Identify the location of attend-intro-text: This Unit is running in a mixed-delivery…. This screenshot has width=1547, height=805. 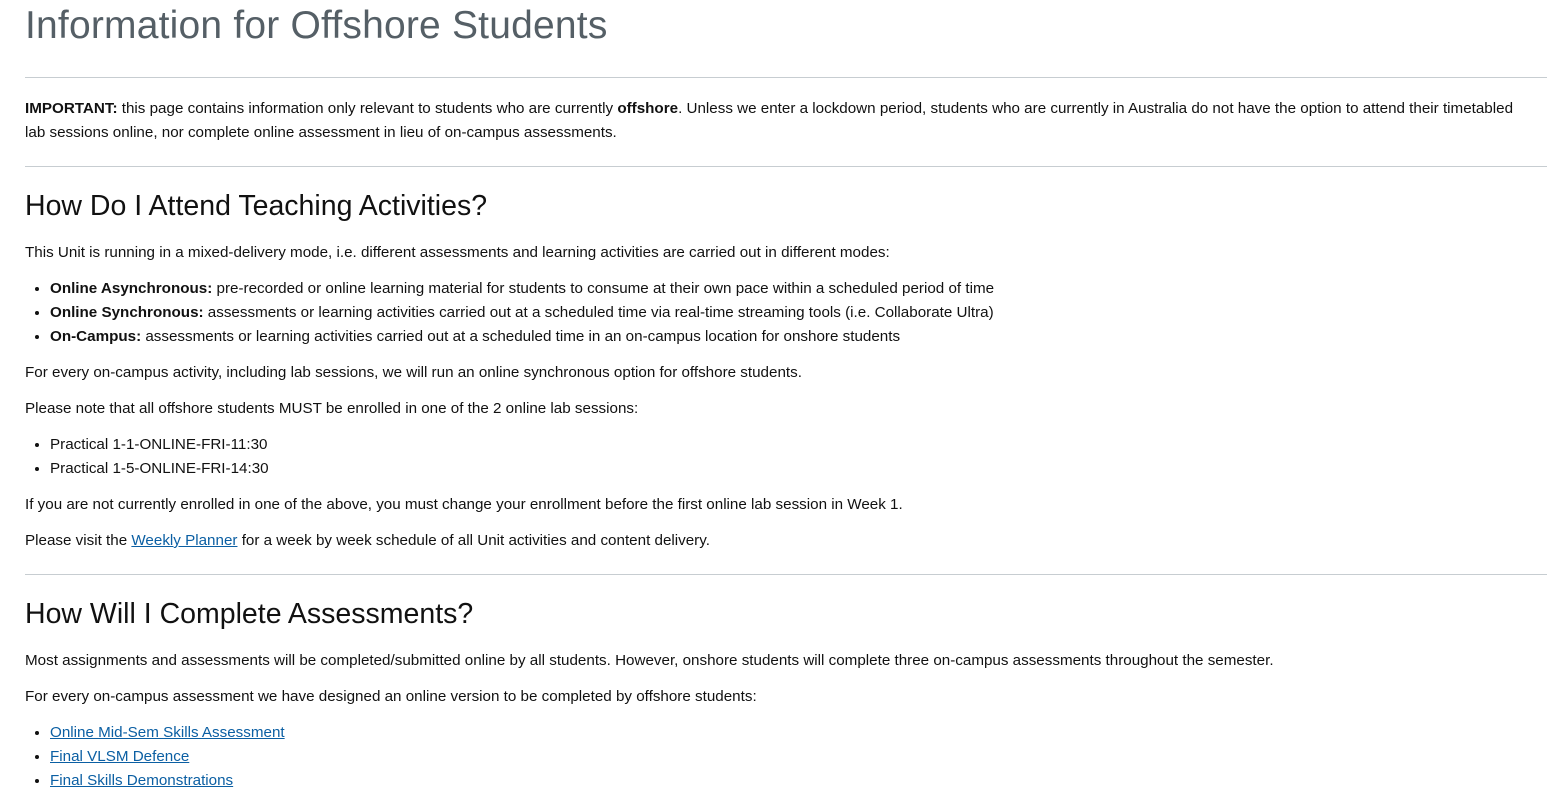
(457, 252).